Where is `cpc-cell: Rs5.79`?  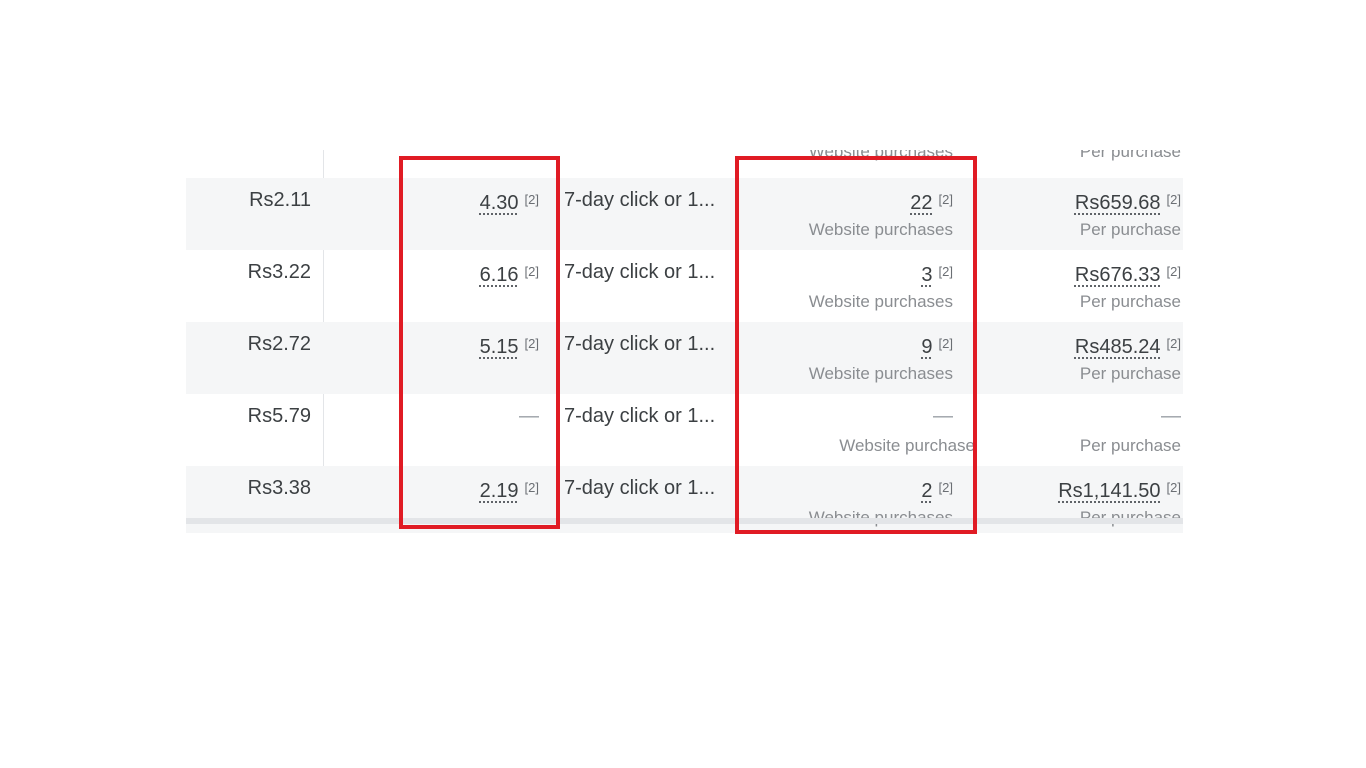
cpc-cell: Rs5.79 is located at coordinates (248, 430).